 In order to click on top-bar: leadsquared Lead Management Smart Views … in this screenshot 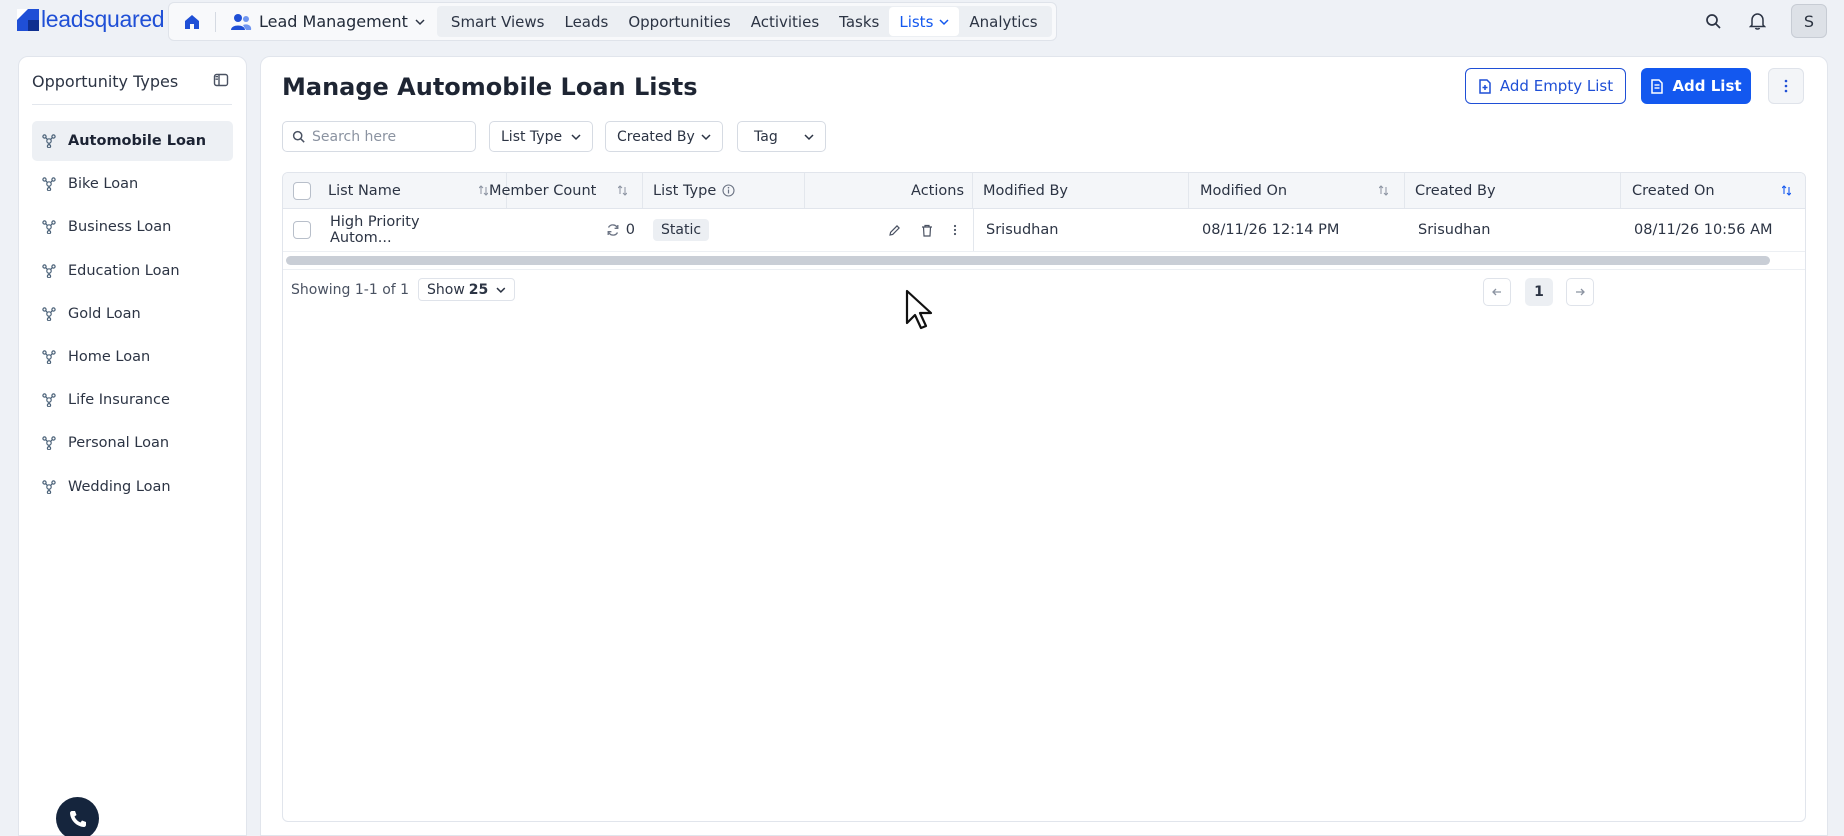, I will do `click(922, 21)`.